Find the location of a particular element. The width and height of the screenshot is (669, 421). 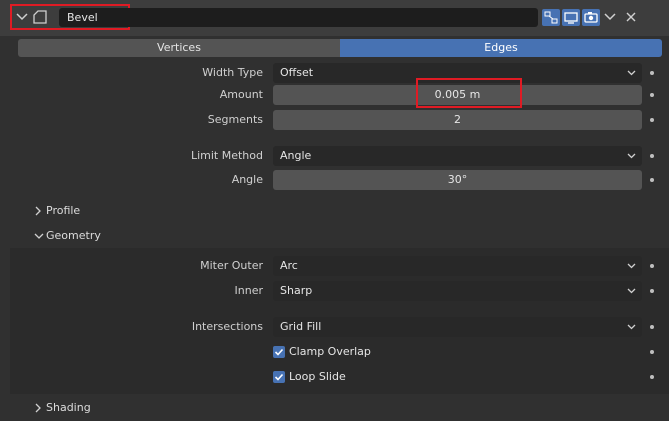

intersections-value: Grid Fill is located at coordinates (301, 326).